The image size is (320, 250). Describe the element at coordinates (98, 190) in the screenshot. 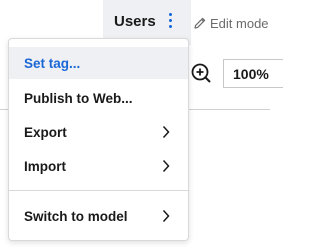

I see `menu-separator` at that location.